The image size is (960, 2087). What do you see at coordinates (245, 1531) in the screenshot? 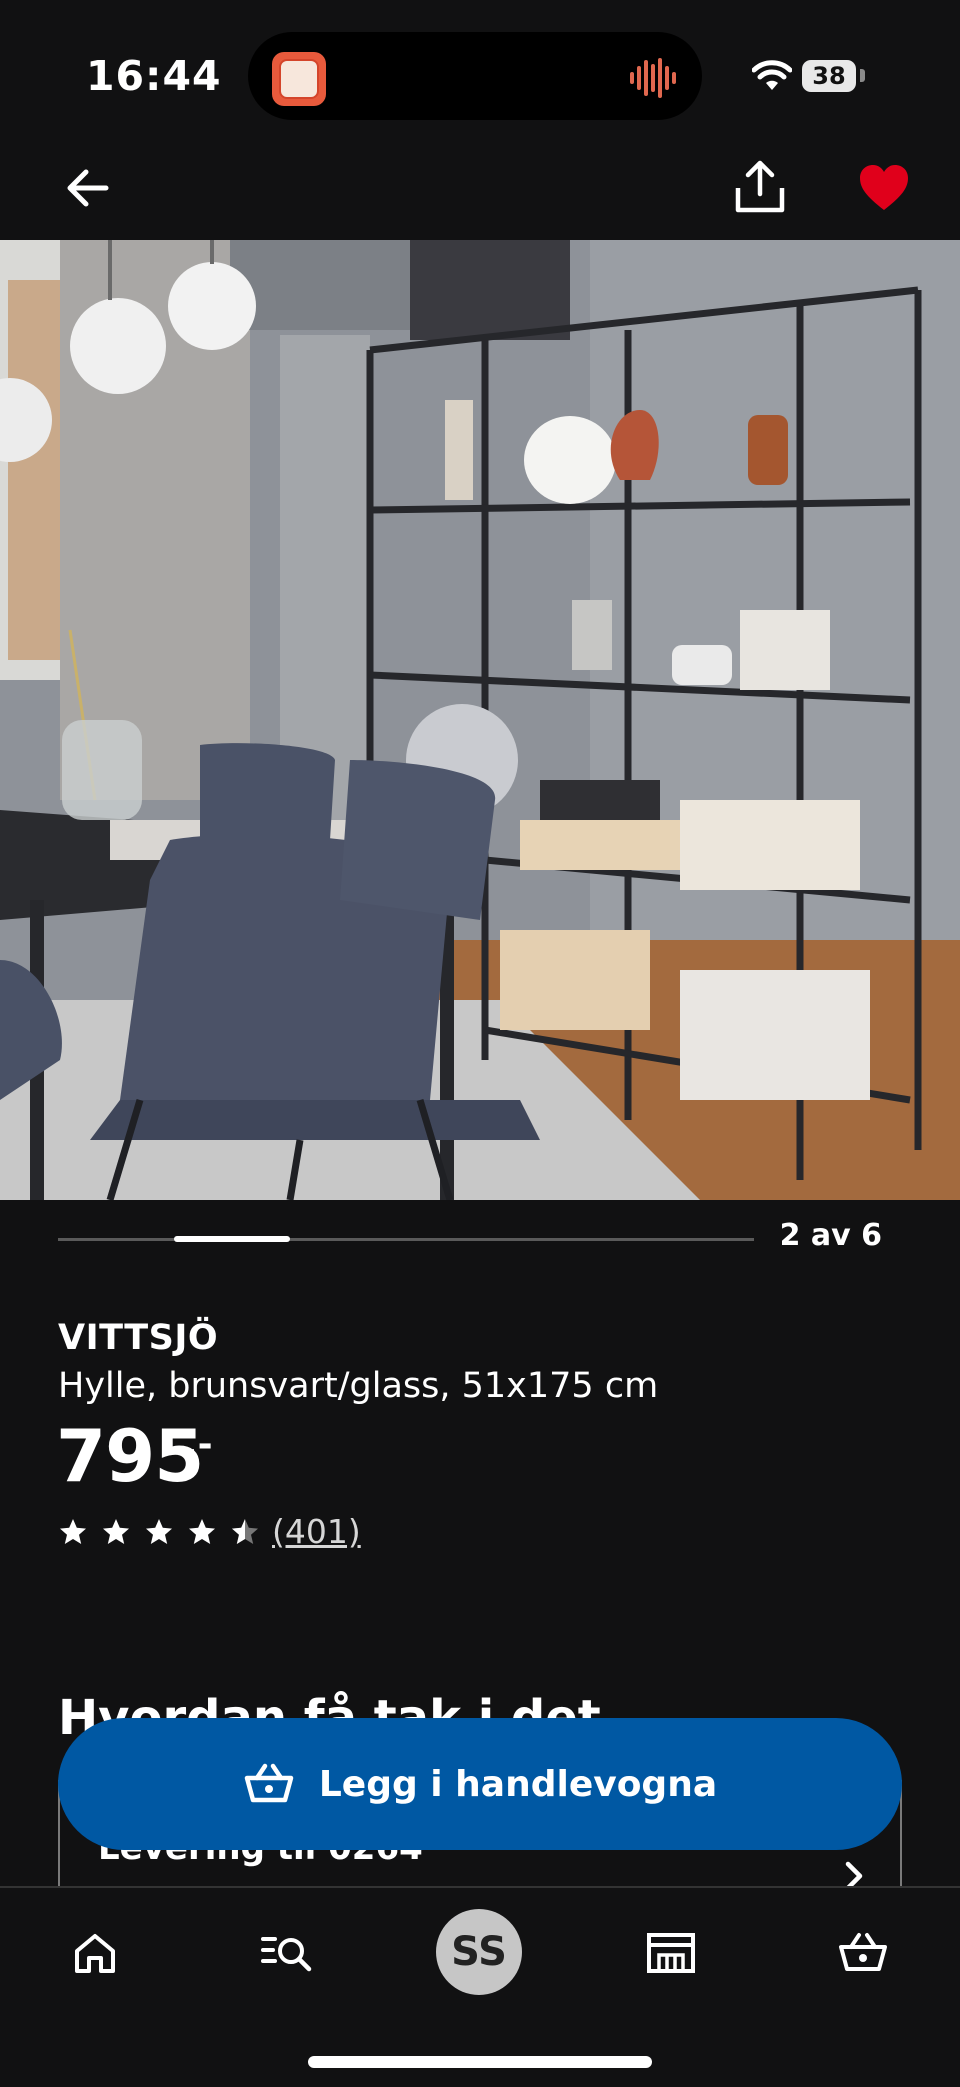
I see `star-half-icon` at bounding box center [245, 1531].